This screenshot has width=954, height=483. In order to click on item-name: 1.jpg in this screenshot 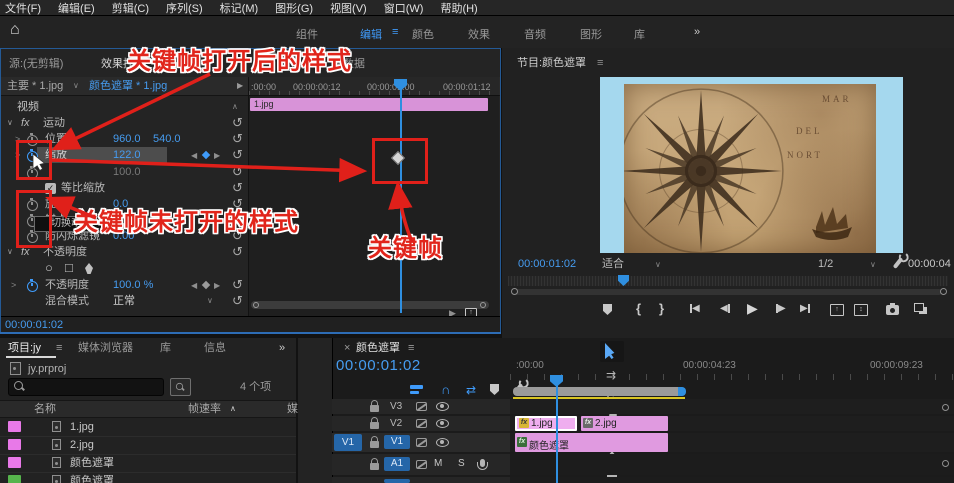, I will do `click(82, 427)`.